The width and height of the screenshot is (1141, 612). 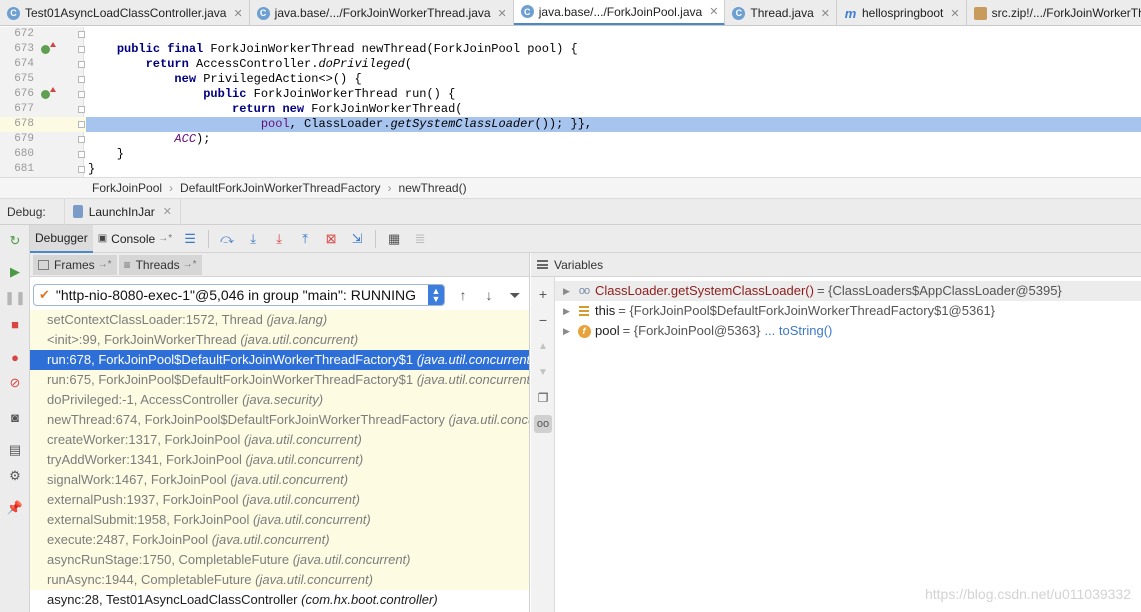 What do you see at coordinates (798, 331) in the screenshot?
I see `to-string-link: ... toString()` at bounding box center [798, 331].